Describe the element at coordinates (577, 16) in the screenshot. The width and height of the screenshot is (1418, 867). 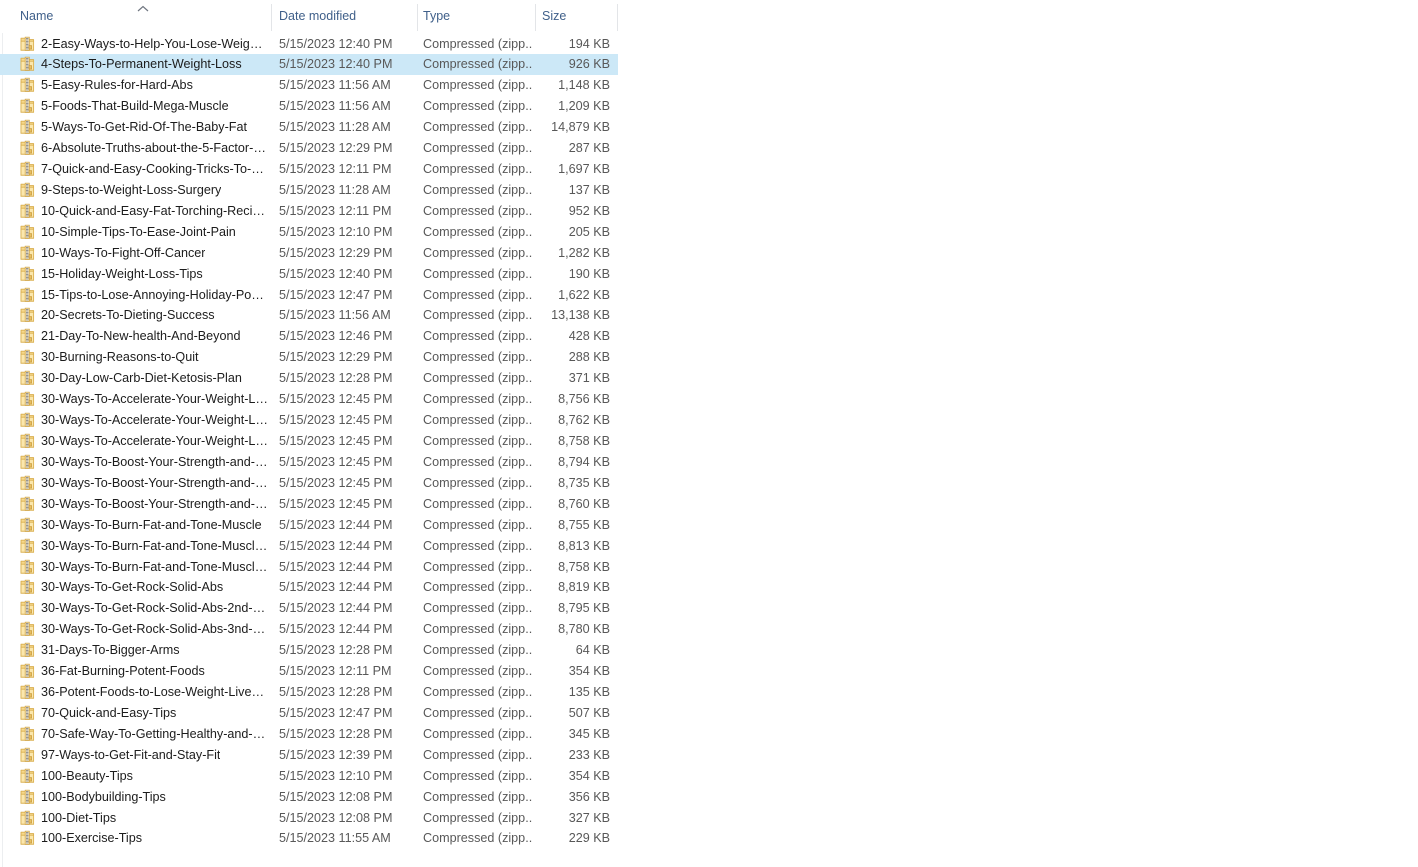
I see `column-header-size: Size` at that location.